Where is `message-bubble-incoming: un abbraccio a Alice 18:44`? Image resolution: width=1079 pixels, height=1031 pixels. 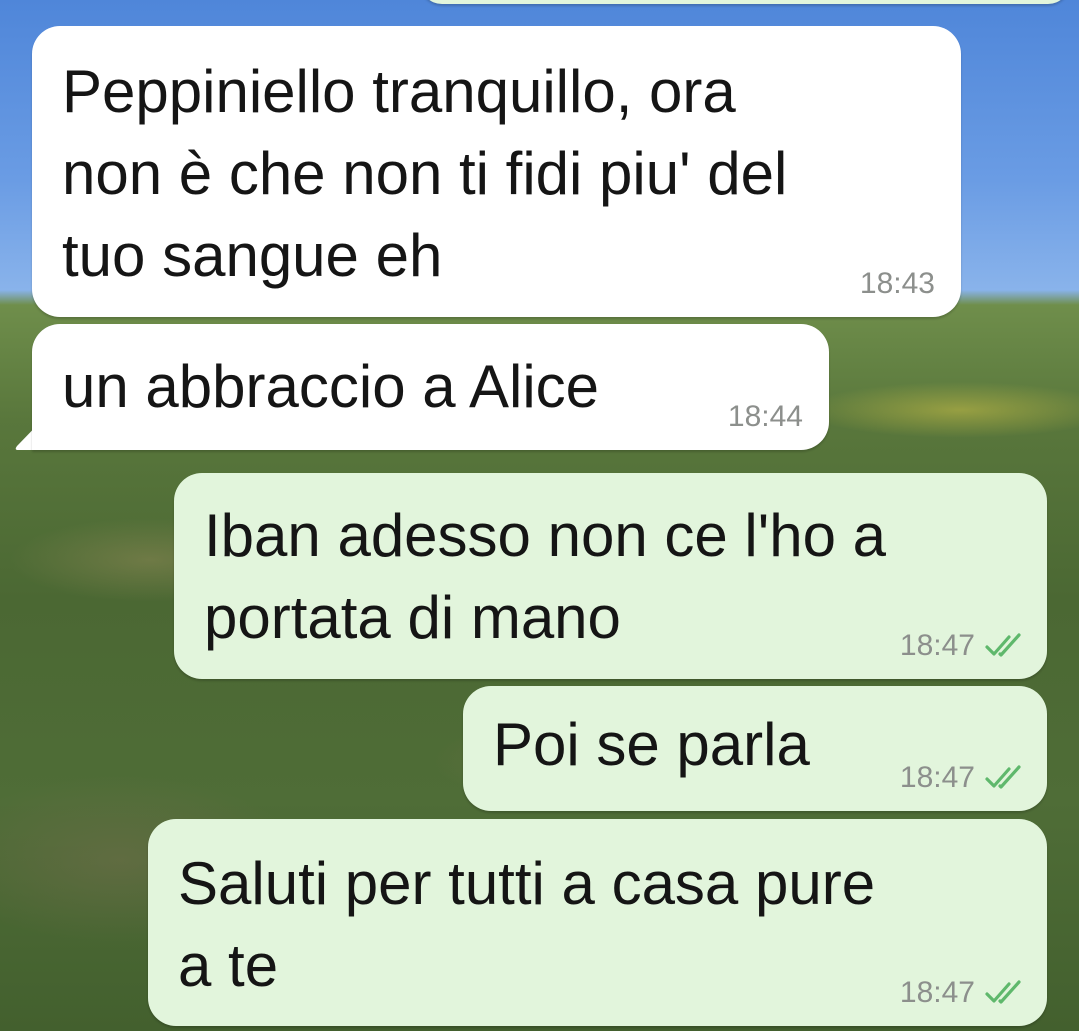 message-bubble-incoming: un abbraccio a Alice 18:44 is located at coordinates (430, 387).